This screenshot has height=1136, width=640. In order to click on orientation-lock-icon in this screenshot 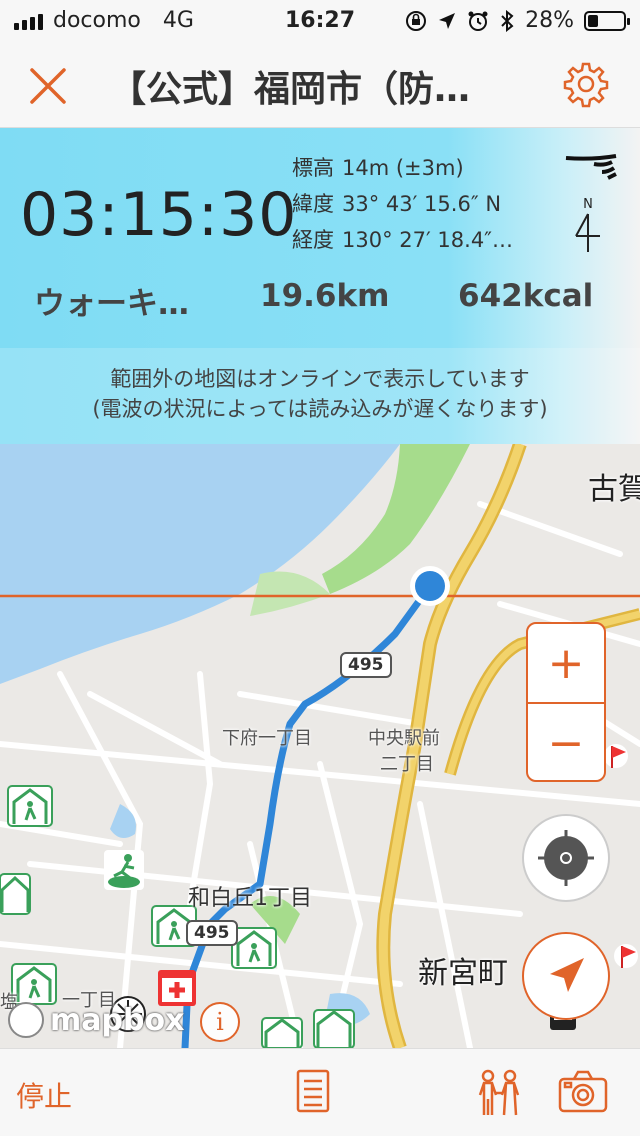, I will do `click(416, 20)`.